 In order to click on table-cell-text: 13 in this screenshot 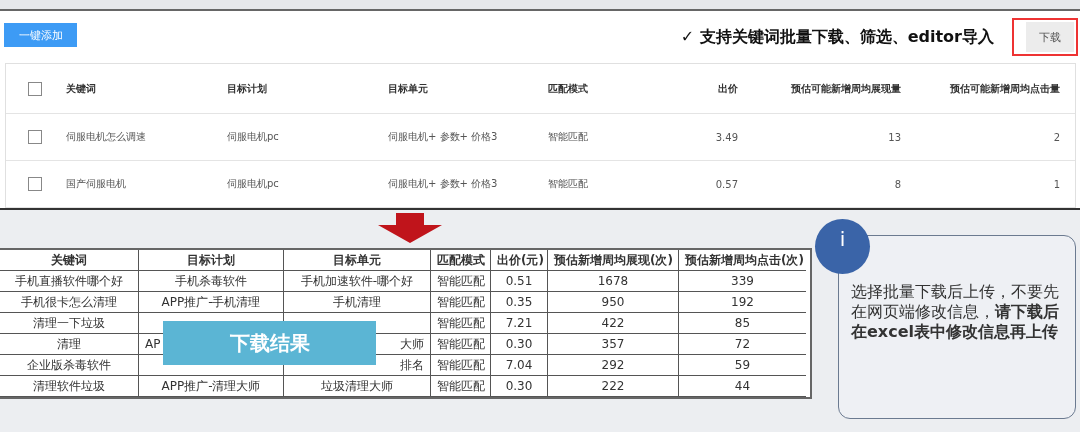, I will do `click(894, 137)`.